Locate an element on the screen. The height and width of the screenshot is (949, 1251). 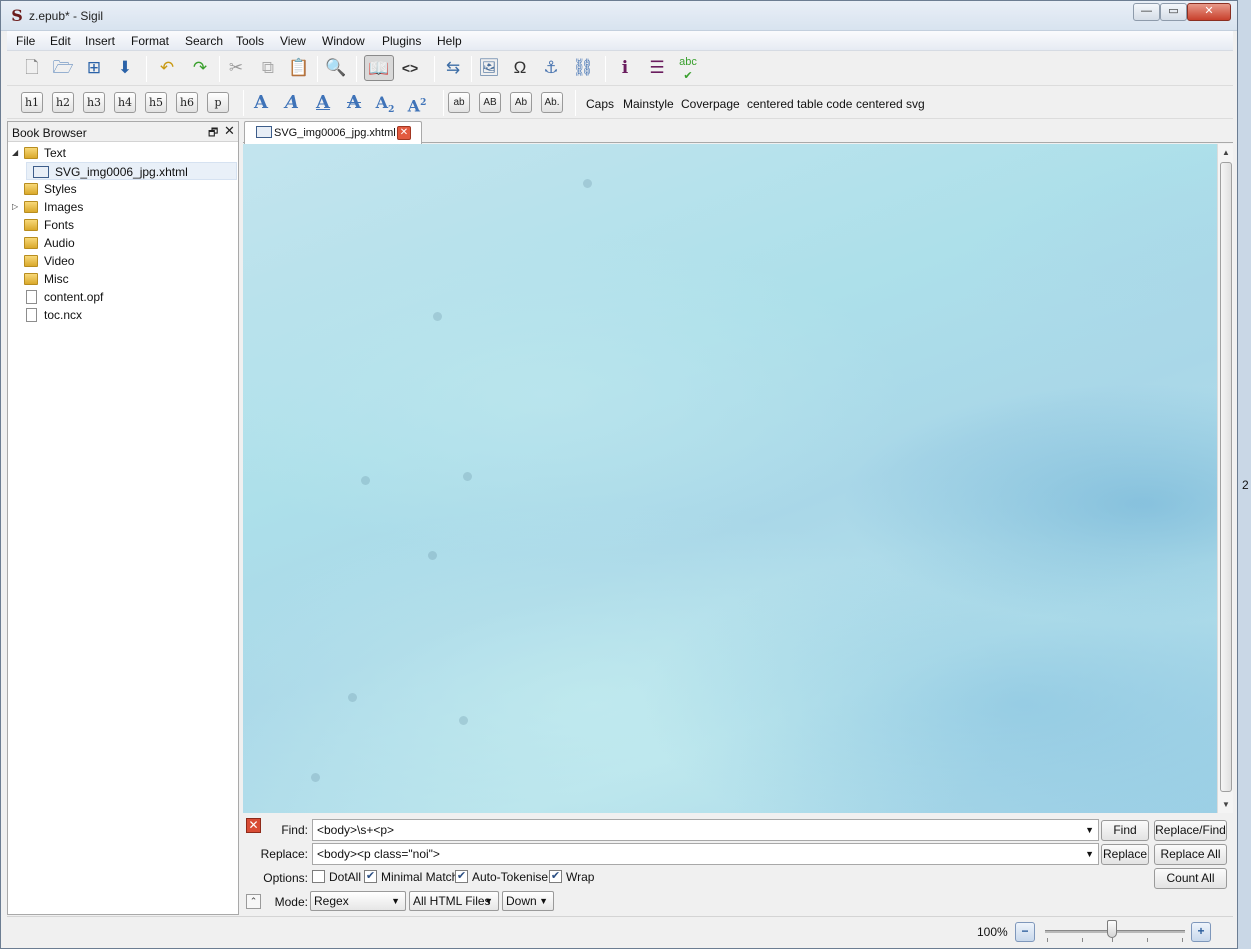
replace-find-button: Replace/Find is located at coordinates (1190, 830).